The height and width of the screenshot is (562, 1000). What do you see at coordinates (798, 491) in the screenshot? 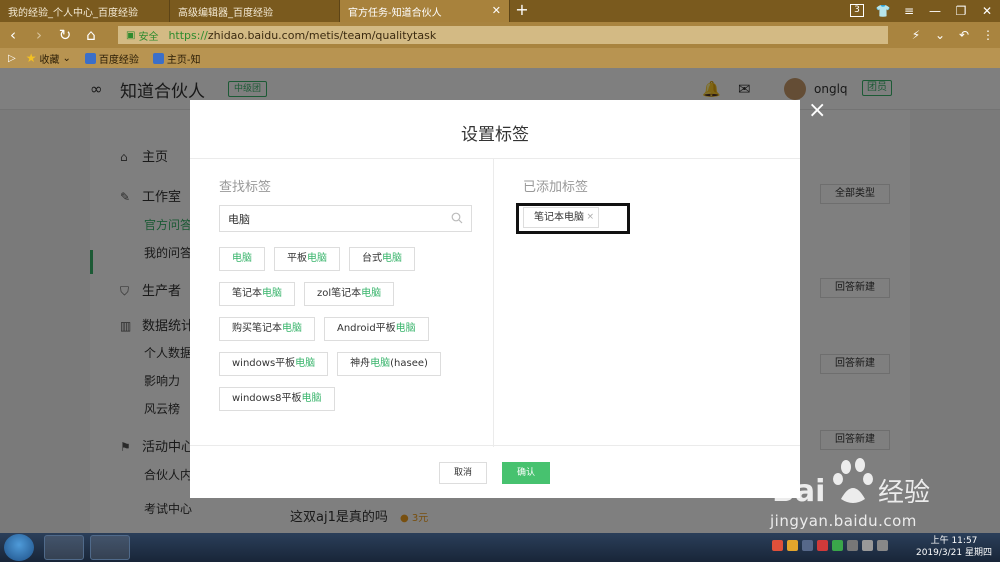
I see `svg-text: Bai` at bounding box center [798, 491].